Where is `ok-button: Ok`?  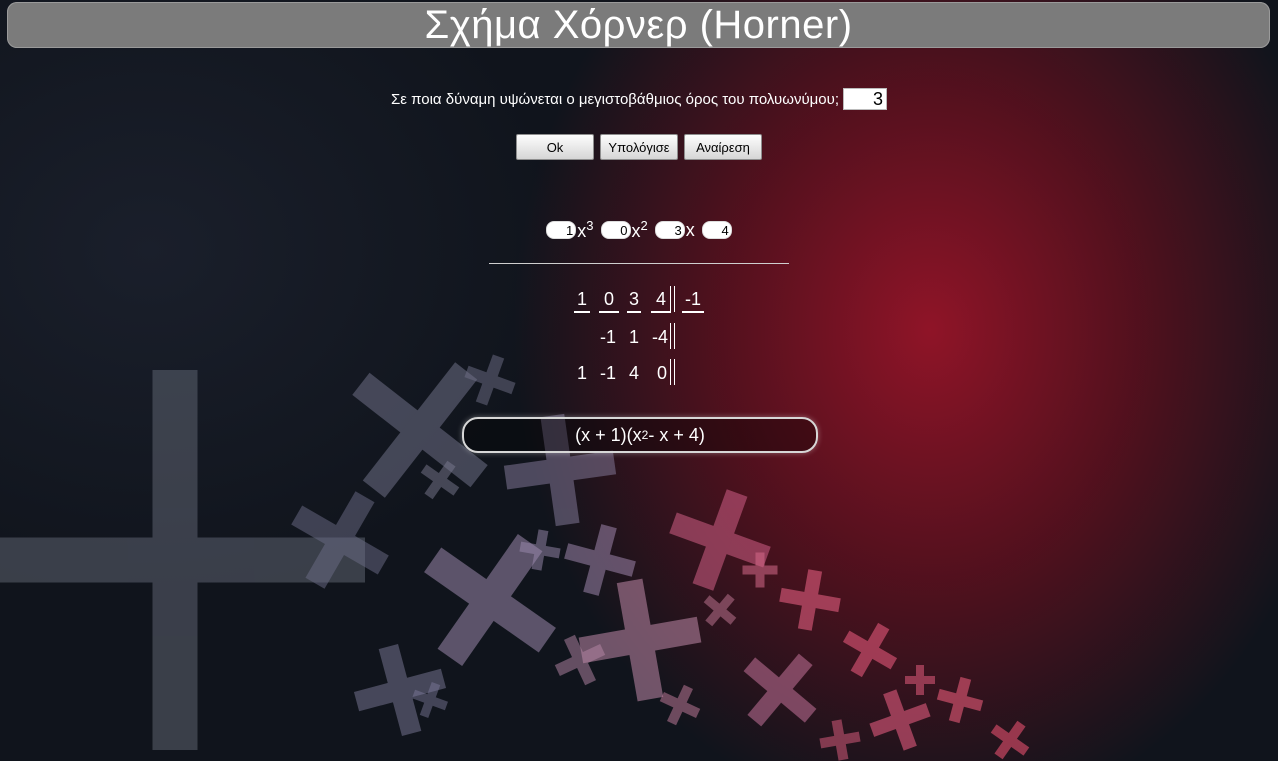 ok-button: Ok is located at coordinates (555, 147).